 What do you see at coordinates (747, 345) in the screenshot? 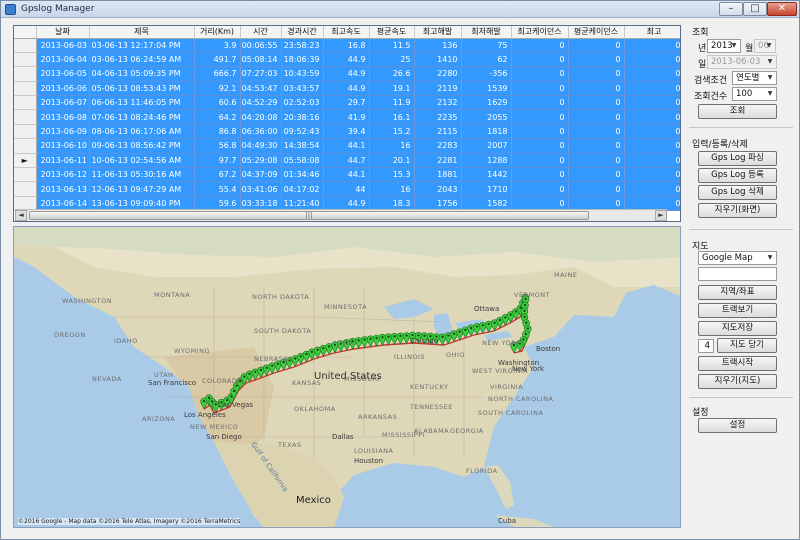
I see `zoom-map-button: 지도 당기` at bounding box center [747, 345].